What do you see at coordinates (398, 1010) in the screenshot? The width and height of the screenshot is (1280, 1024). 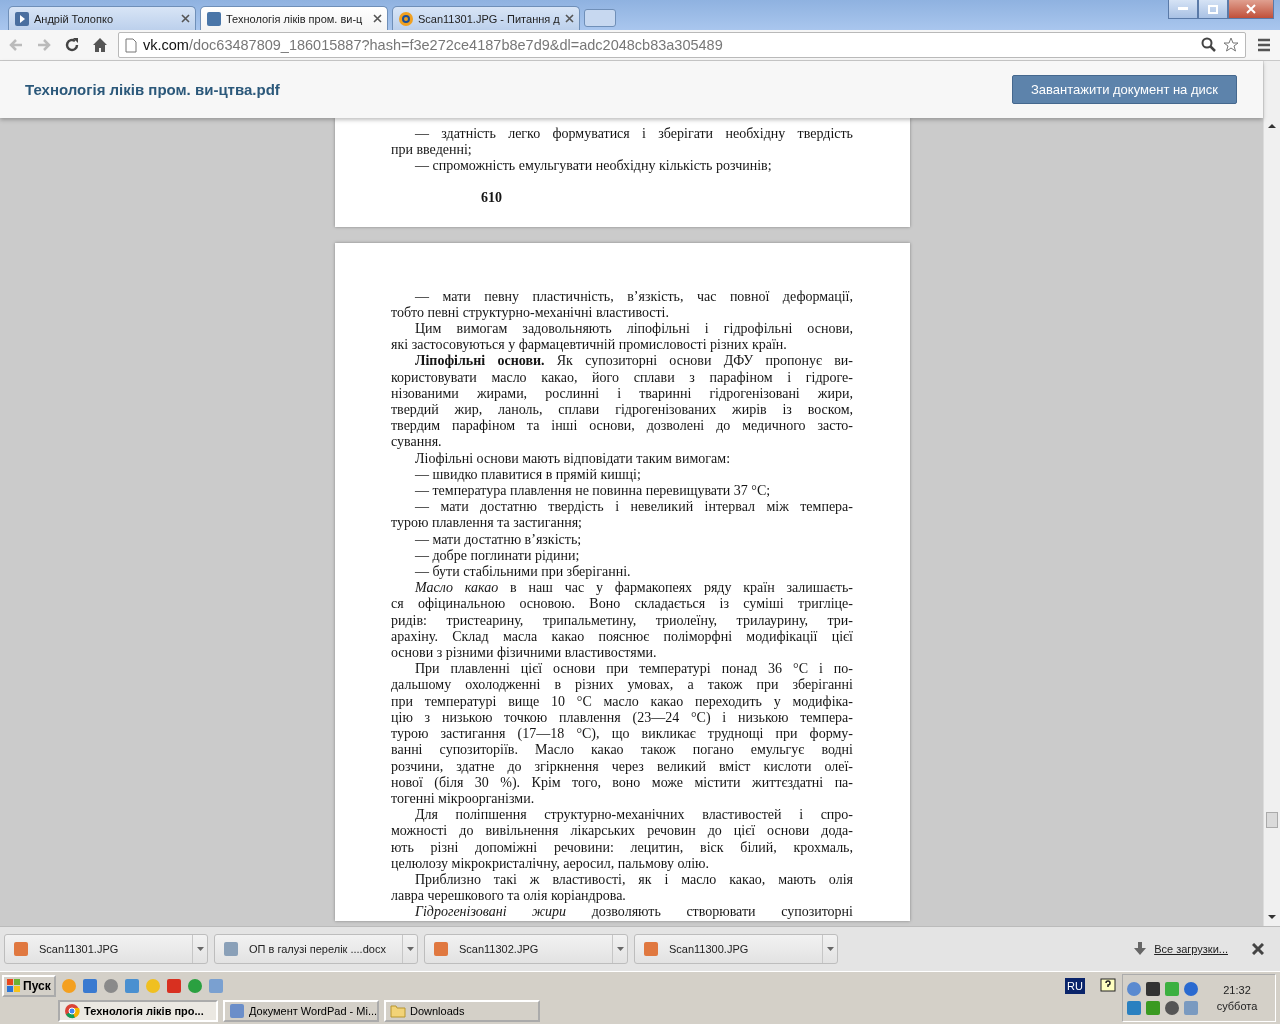 I see `folder-icon` at bounding box center [398, 1010].